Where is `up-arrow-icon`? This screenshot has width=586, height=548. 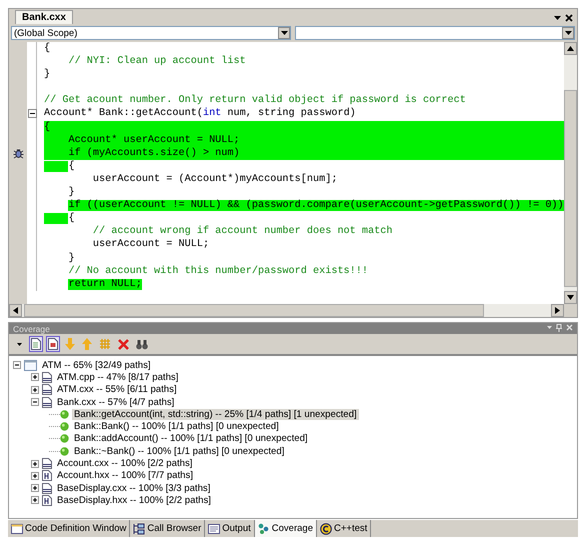 up-arrow-icon is located at coordinates (87, 344).